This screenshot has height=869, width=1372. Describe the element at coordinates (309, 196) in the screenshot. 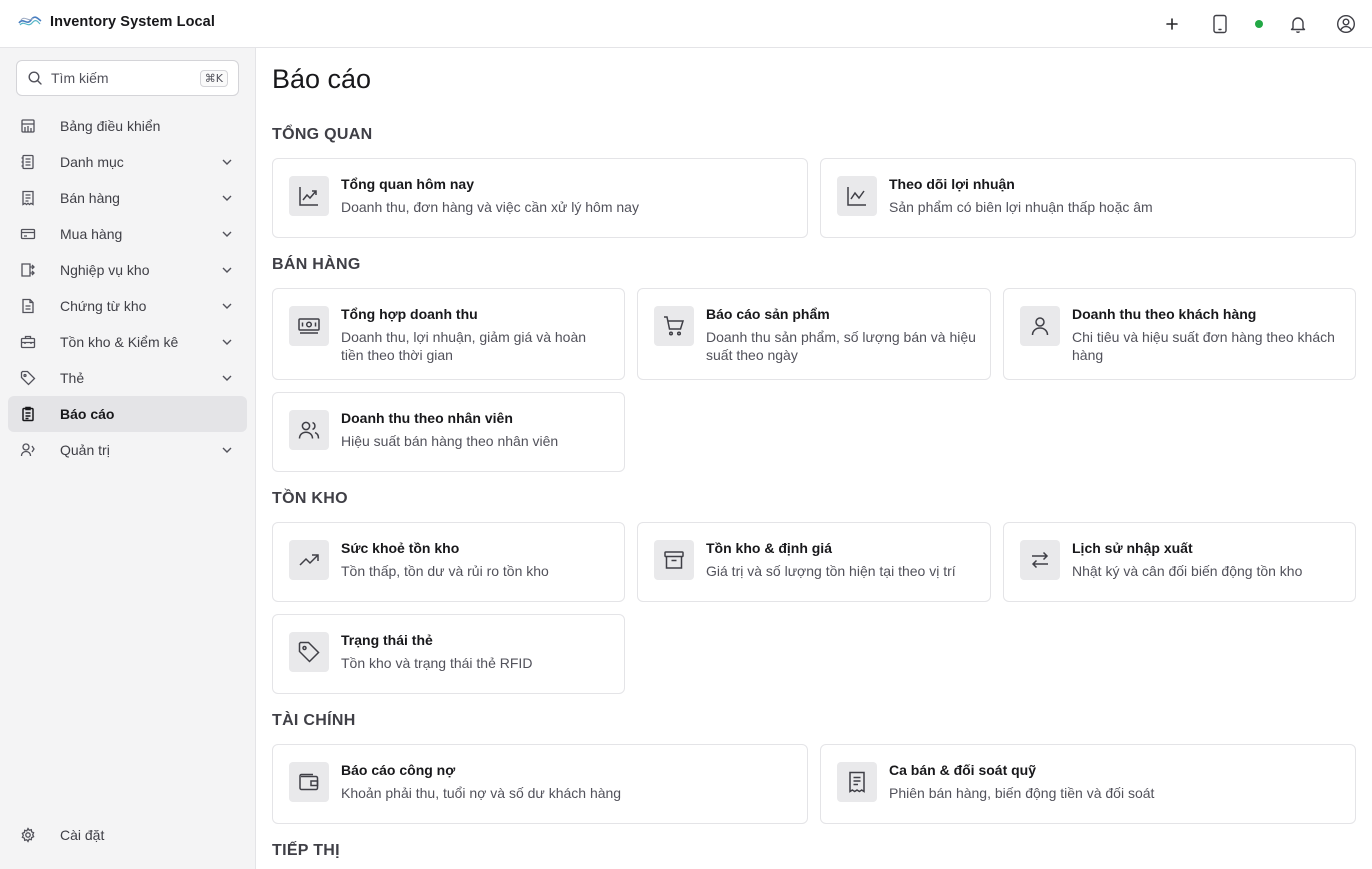

I see `trend-chart-icon` at that location.